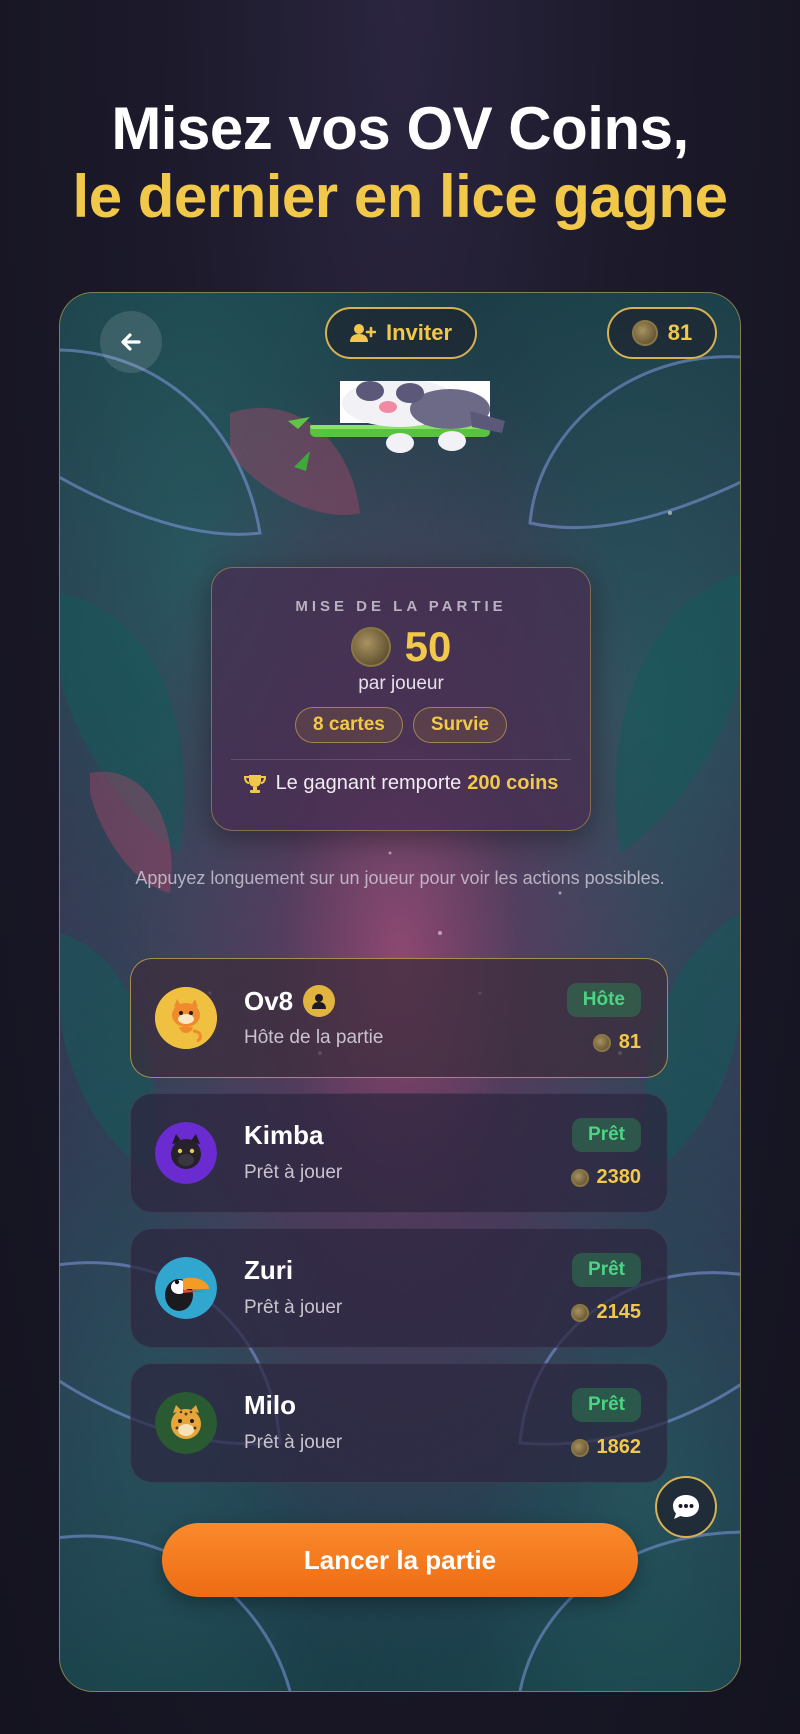  What do you see at coordinates (401, 683) in the screenshot?
I see `stake-per-player: par joueur` at bounding box center [401, 683].